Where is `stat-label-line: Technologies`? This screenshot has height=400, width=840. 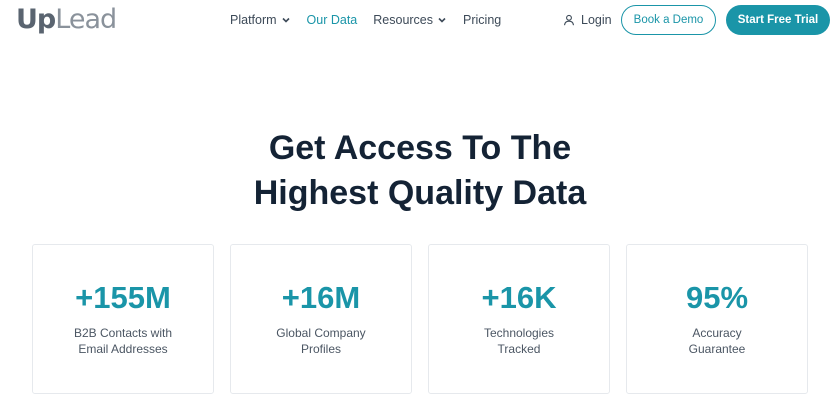
stat-label-line: Technologies is located at coordinates (519, 333).